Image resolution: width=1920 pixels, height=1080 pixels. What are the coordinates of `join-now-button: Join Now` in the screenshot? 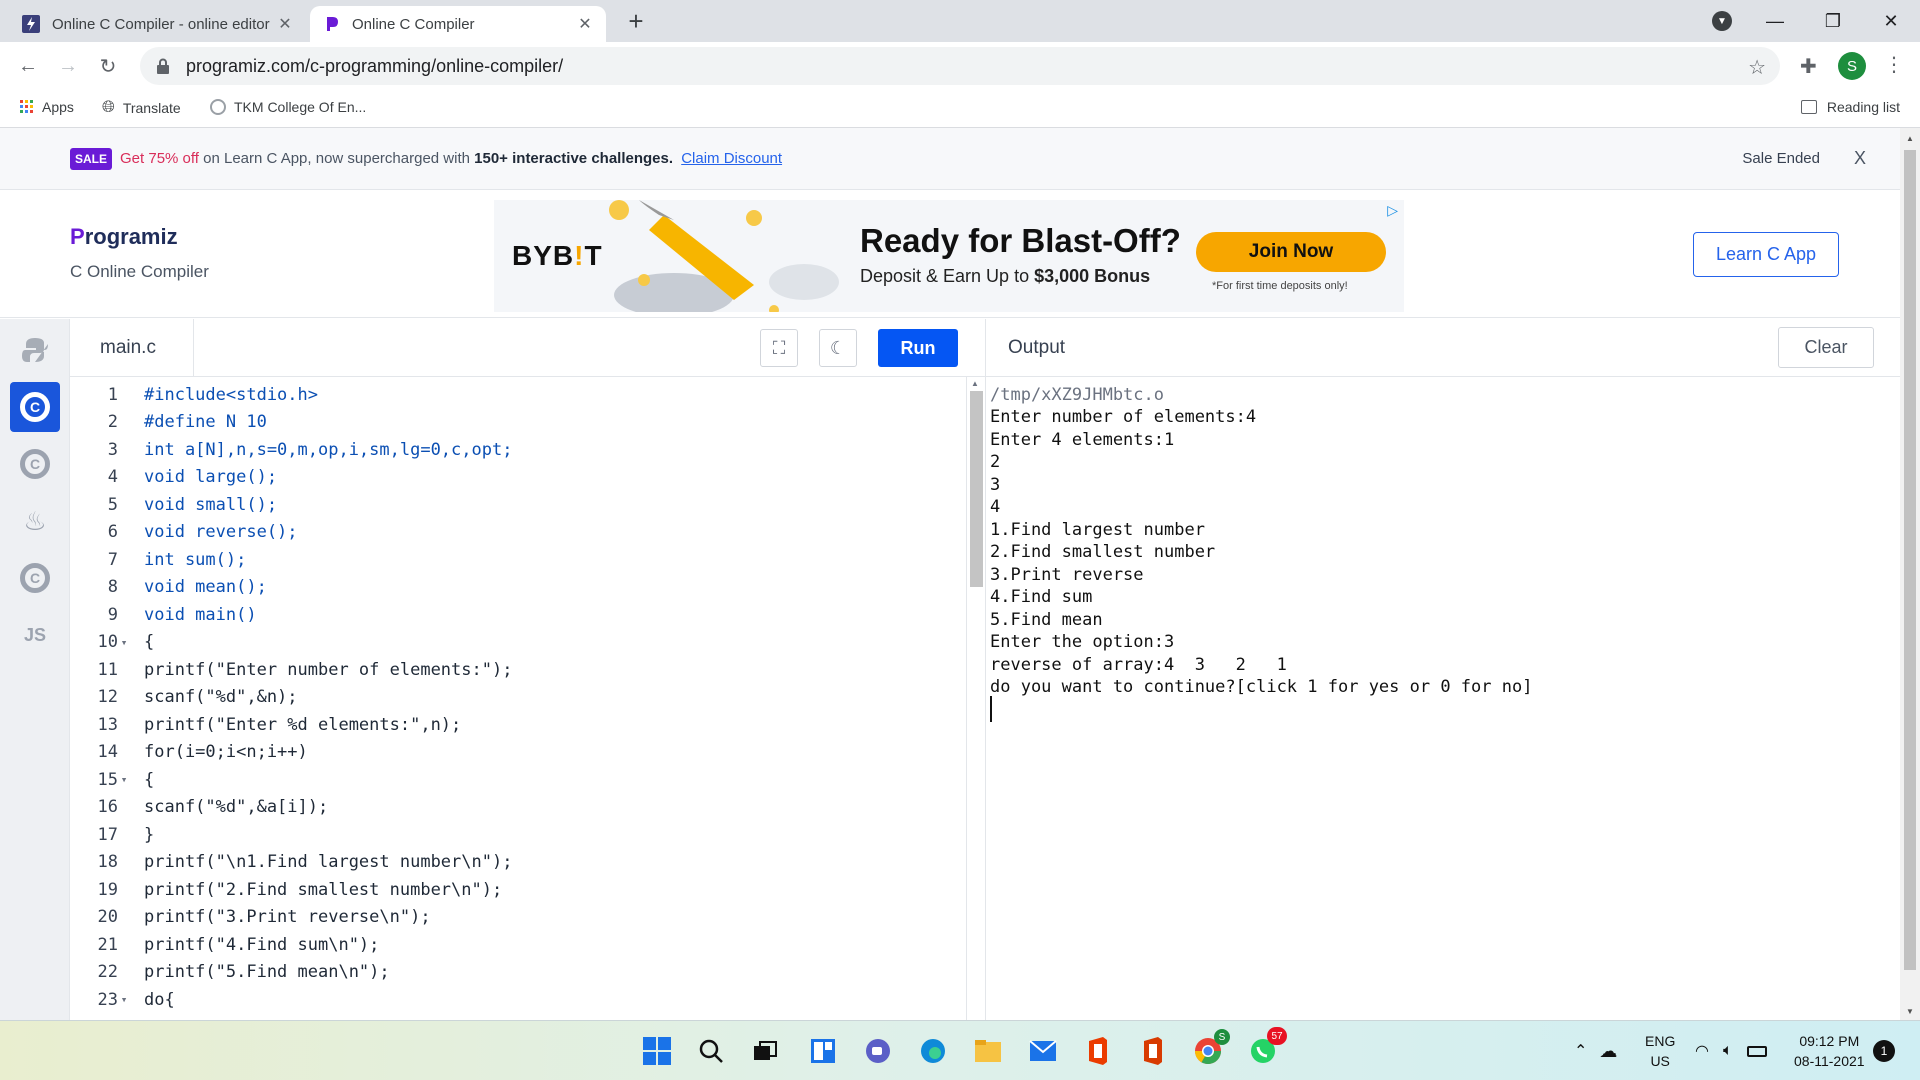 It's located at (1291, 252).